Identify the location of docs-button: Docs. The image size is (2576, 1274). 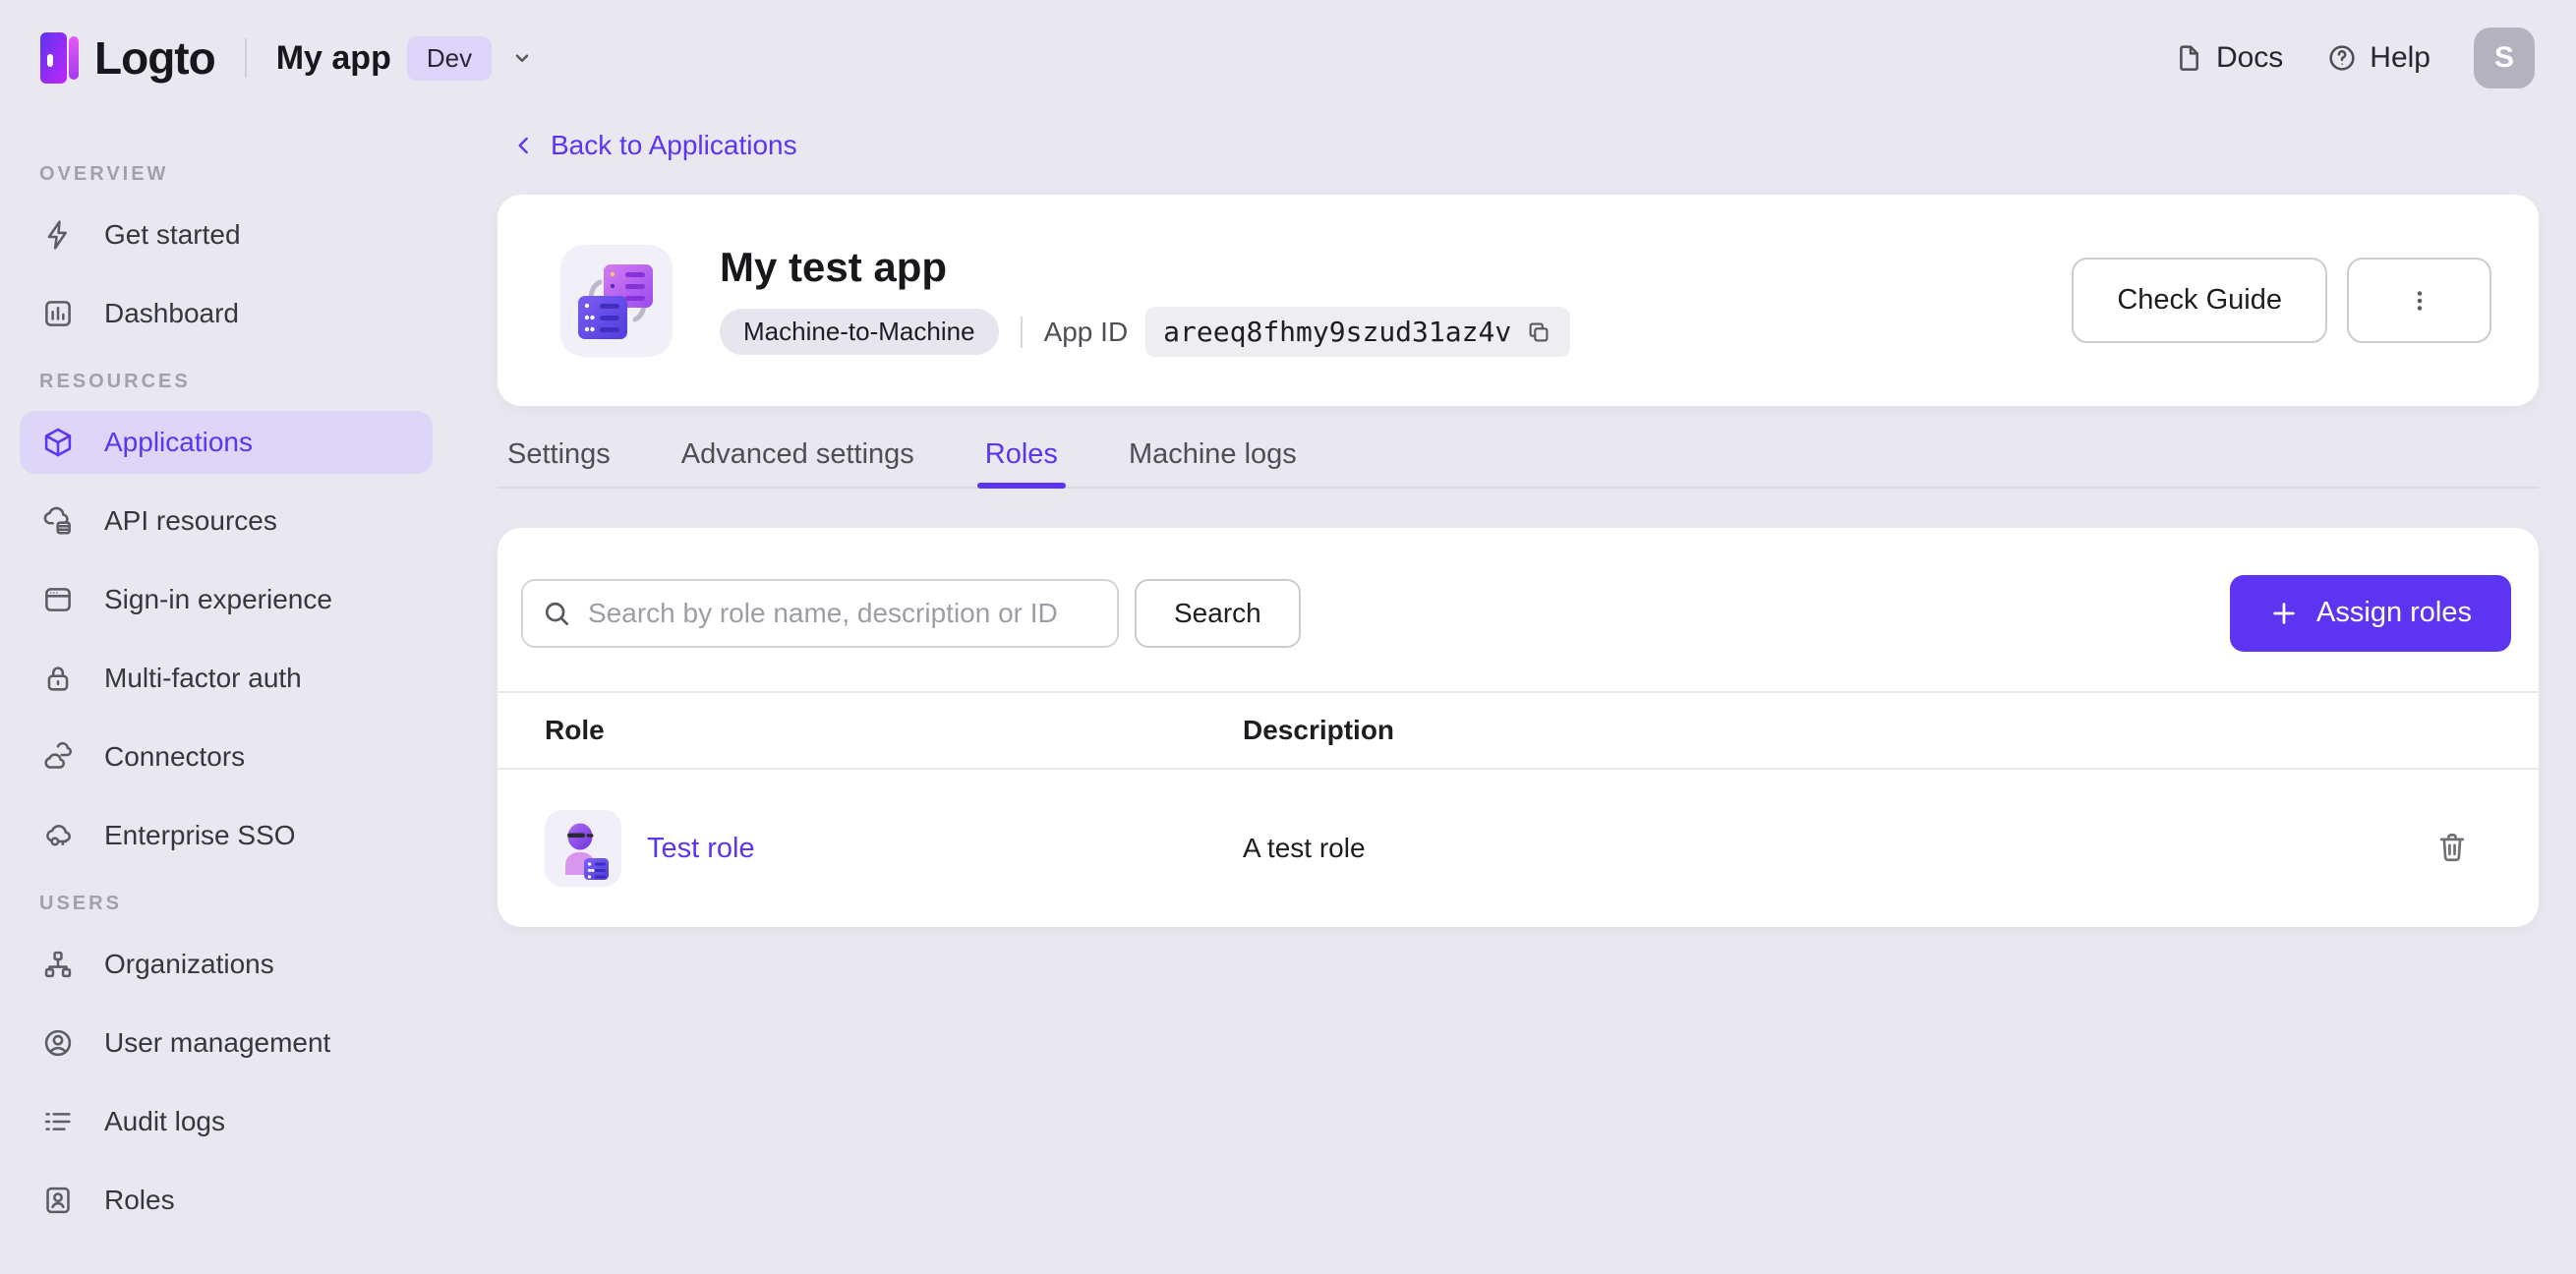
(2228, 58).